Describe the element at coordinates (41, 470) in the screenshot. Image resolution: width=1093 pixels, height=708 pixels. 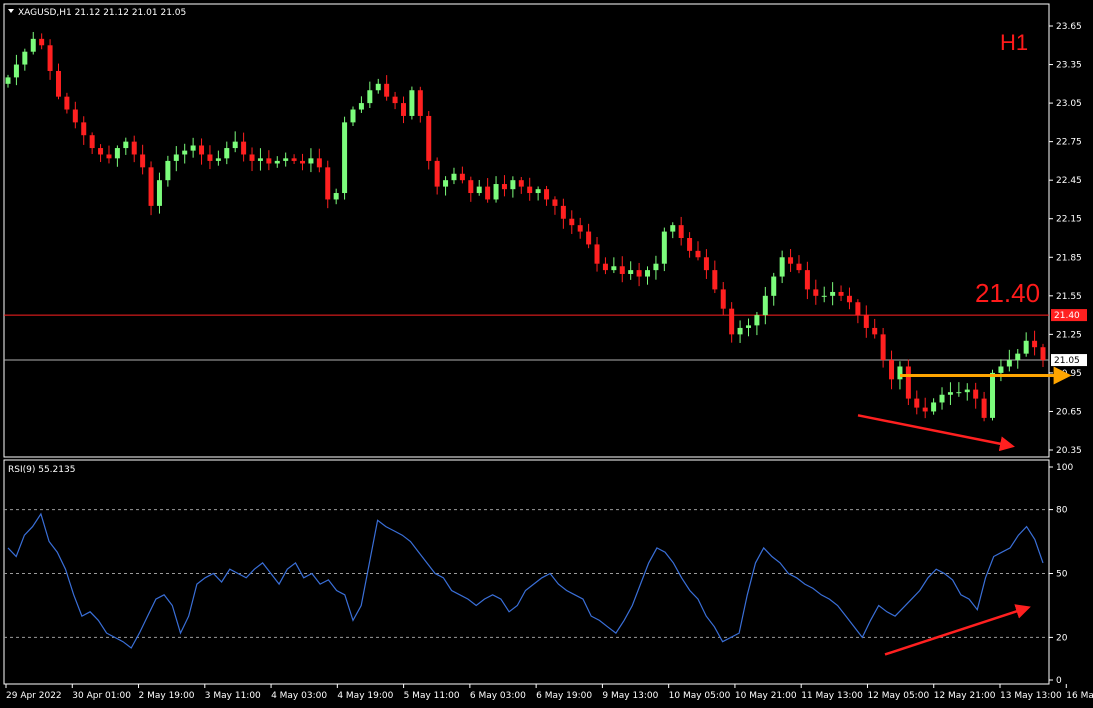
I see `rsi-info: RSI(9) 55.2135` at that location.